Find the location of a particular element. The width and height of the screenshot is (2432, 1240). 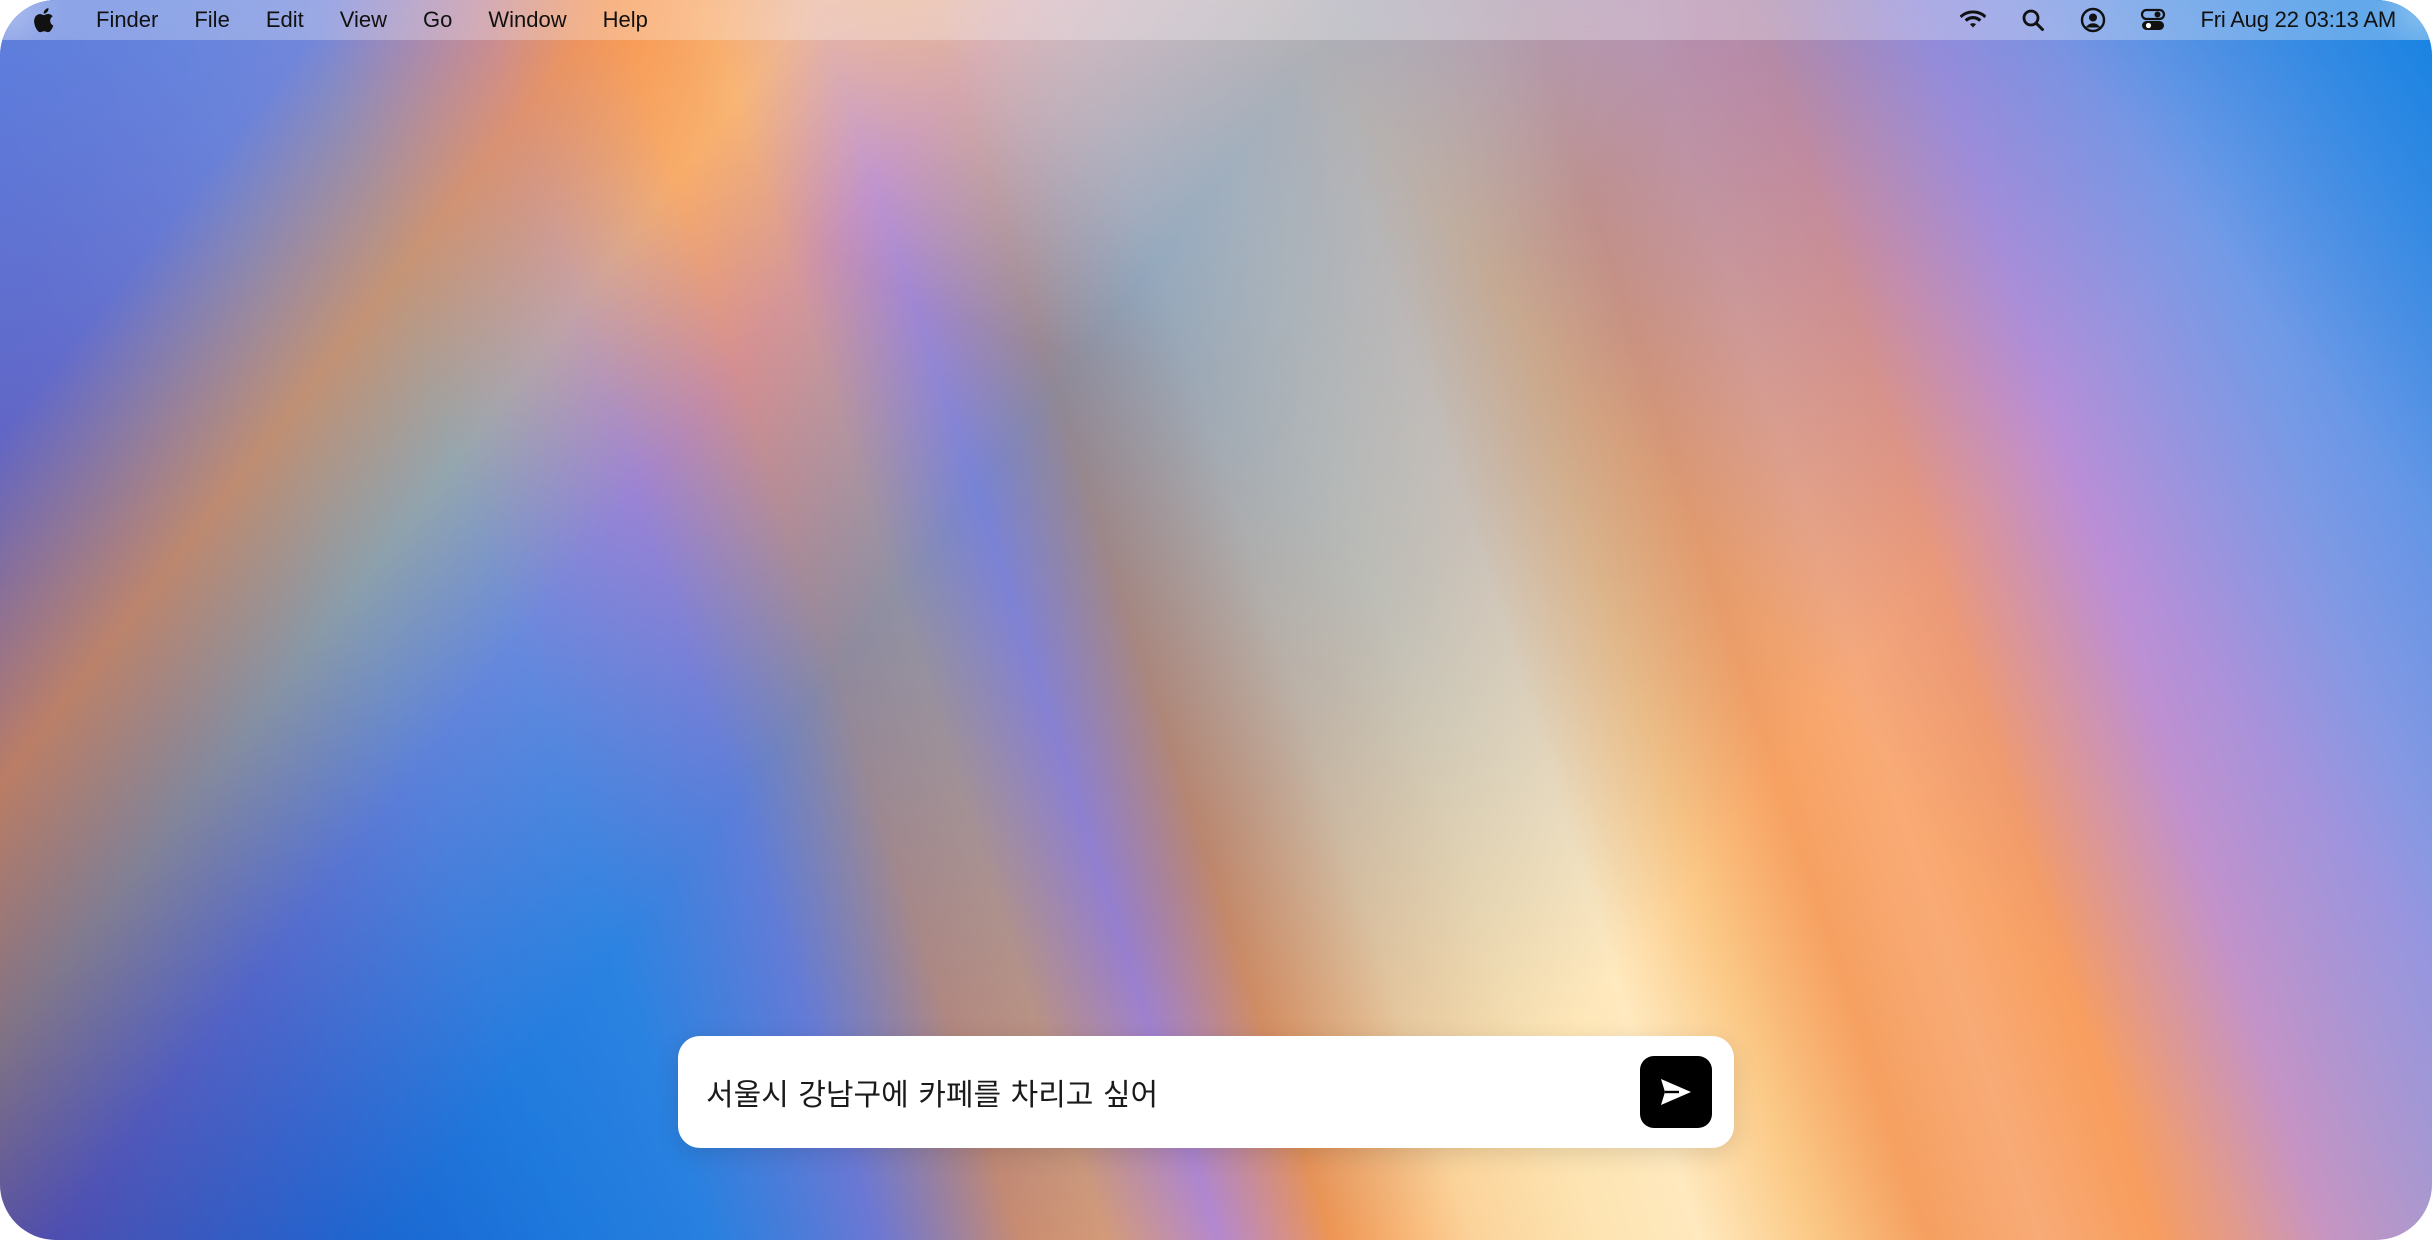

menu-bar-clock: Fri Aug 22 03:13 AM is located at coordinates (2298, 20).